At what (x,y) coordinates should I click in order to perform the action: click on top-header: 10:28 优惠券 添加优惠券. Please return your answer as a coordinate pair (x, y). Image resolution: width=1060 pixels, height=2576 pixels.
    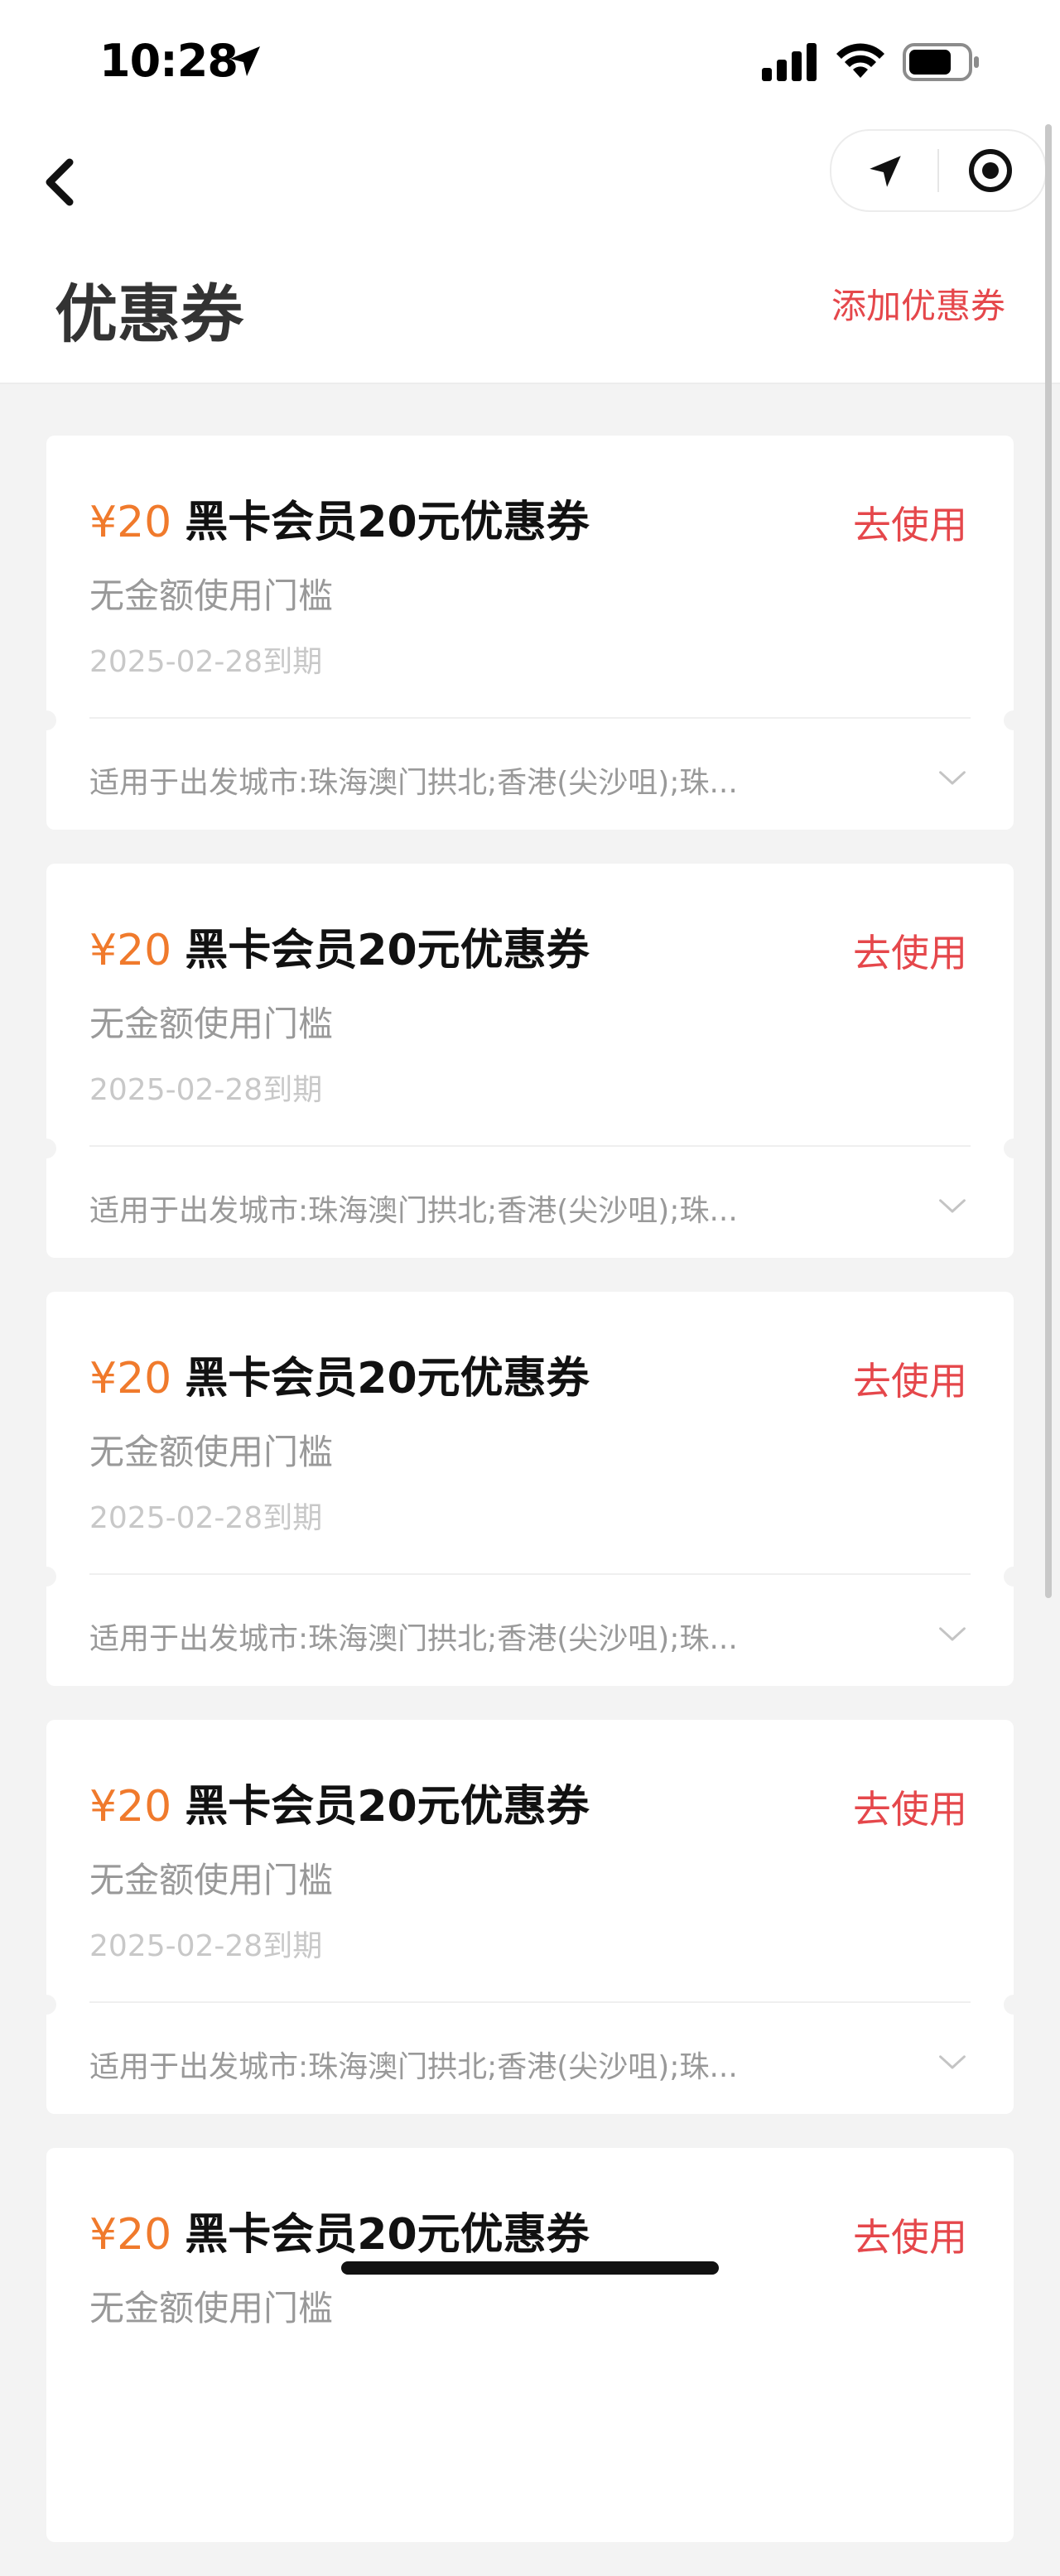
    Looking at the image, I should click on (530, 192).